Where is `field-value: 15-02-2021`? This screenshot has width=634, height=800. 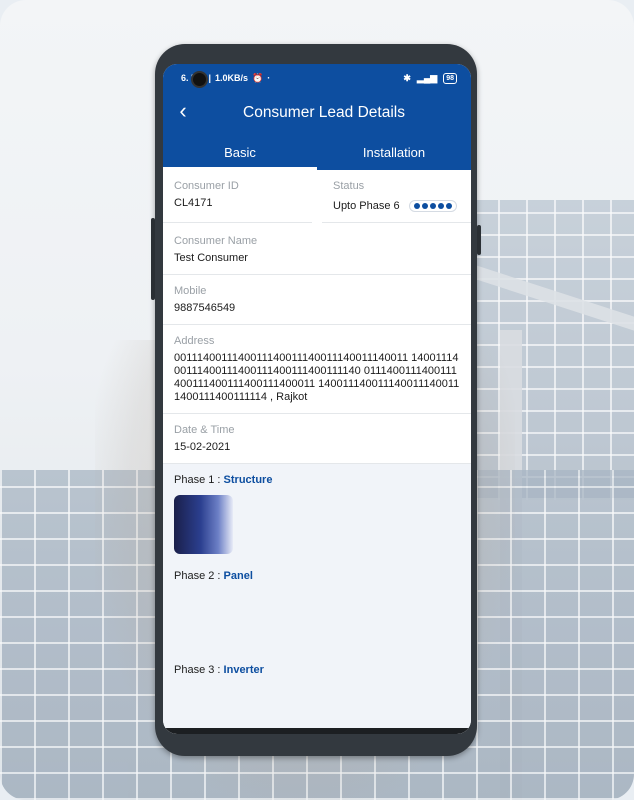 field-value: 15-02-2021 is located at coordinates (202, 447).